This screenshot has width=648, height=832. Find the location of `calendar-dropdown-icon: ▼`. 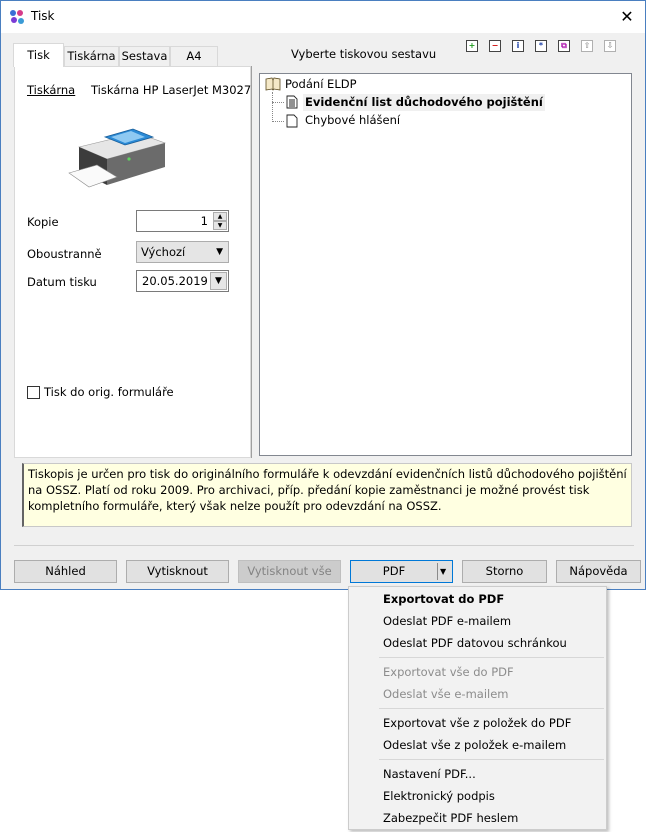

calendar-dropdown-icon: ▼ is located at coordinates (218, 281).